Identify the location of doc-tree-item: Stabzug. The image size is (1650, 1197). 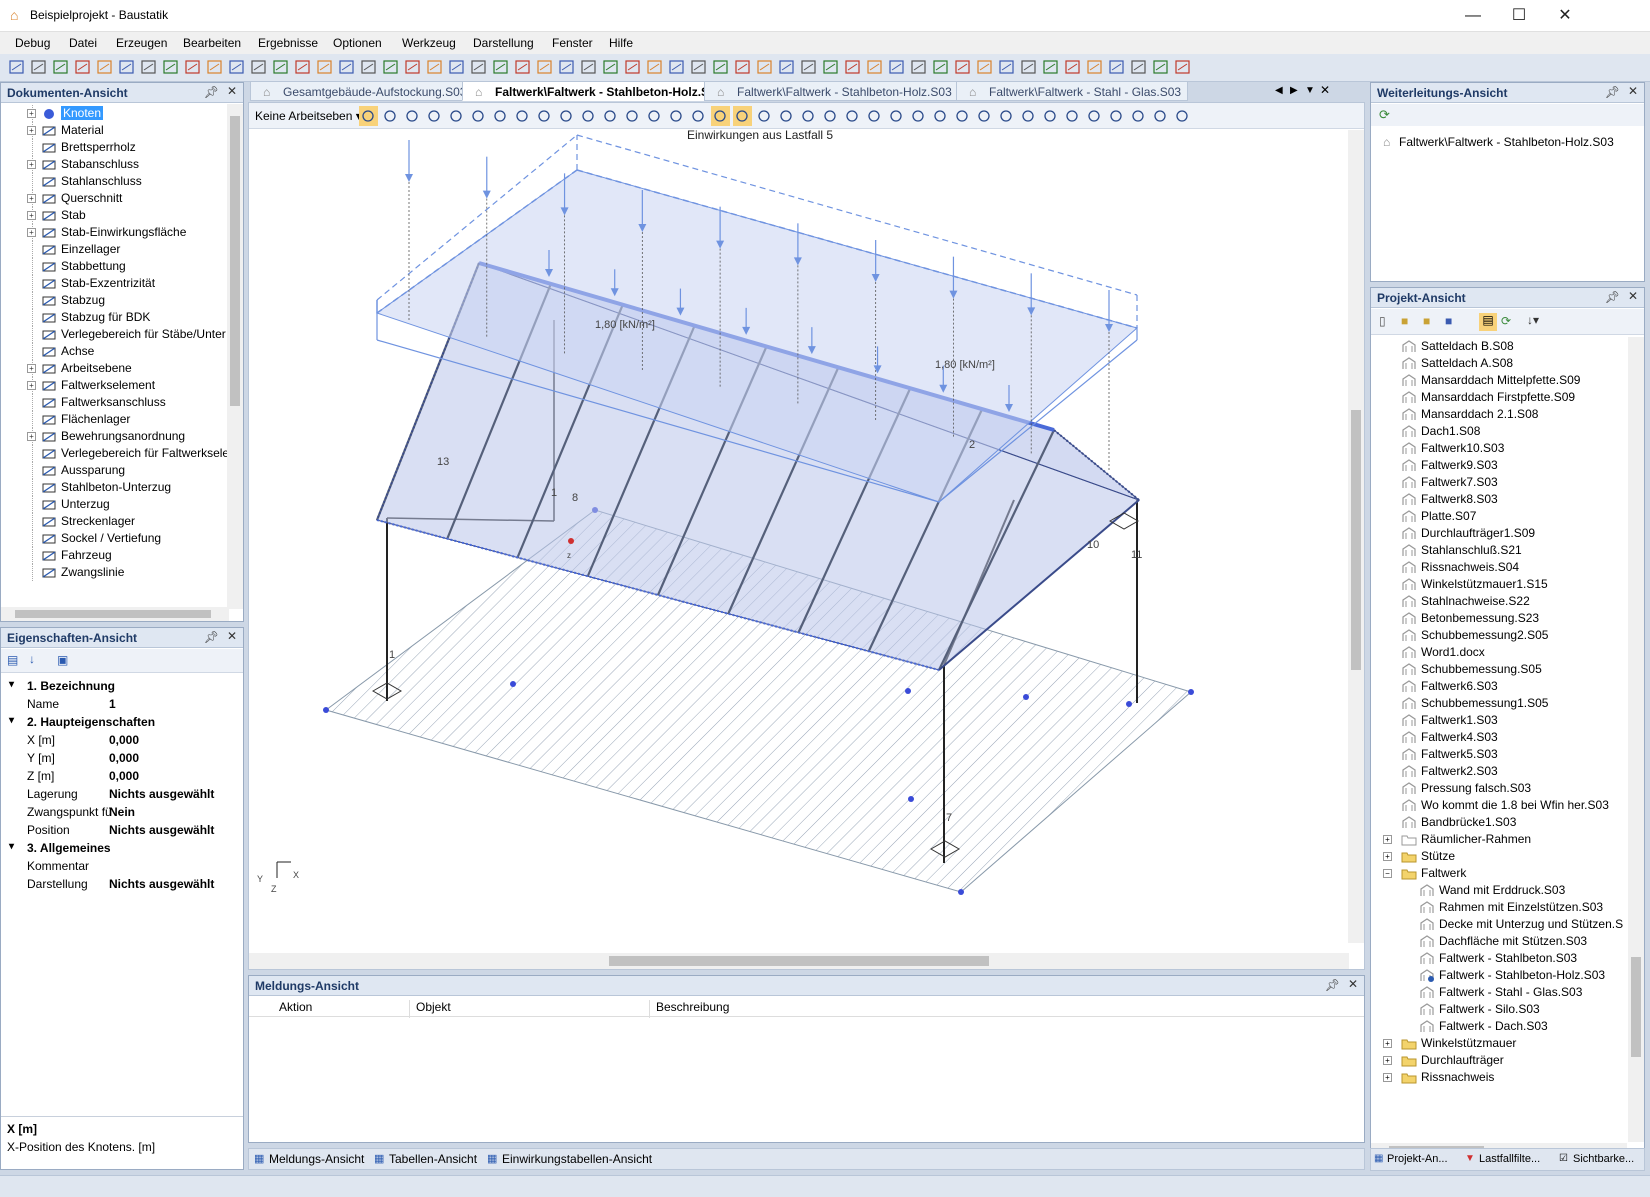
(114, 300).